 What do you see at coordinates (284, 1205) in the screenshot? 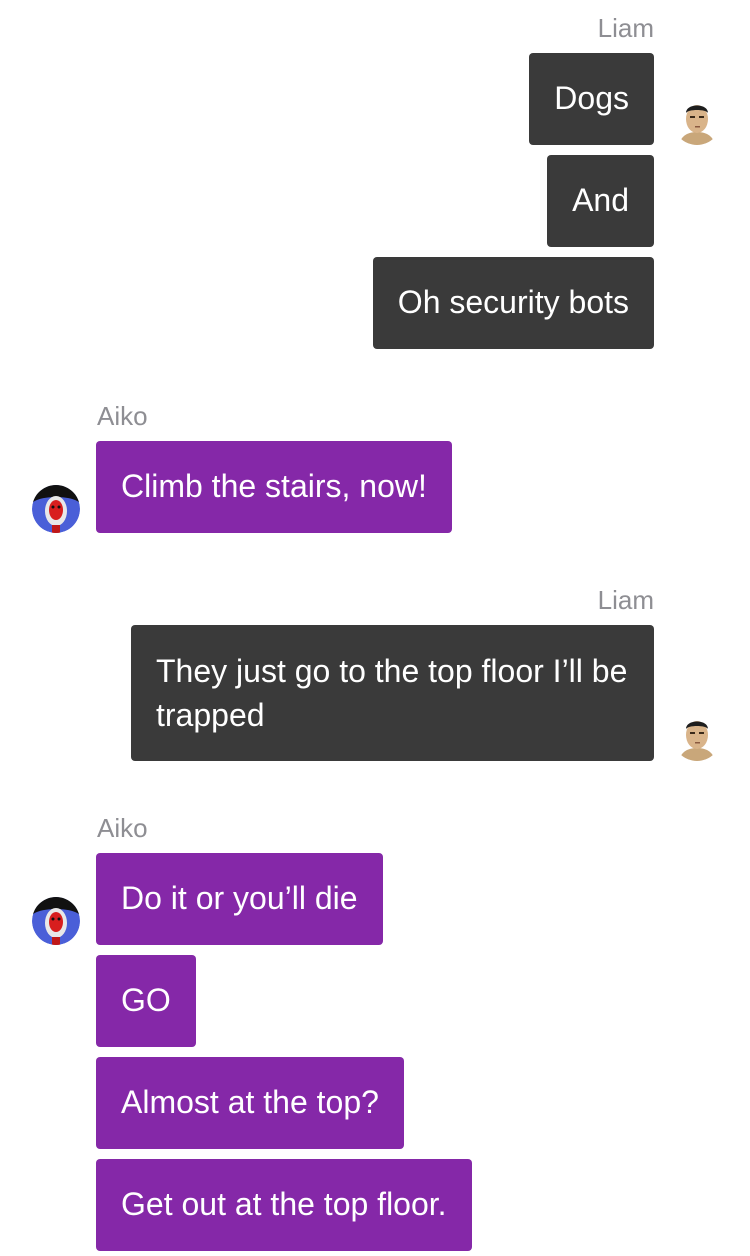
I see `message-bubble-incoming: Get out at the top floor.` at bounding box center [284, 1205].